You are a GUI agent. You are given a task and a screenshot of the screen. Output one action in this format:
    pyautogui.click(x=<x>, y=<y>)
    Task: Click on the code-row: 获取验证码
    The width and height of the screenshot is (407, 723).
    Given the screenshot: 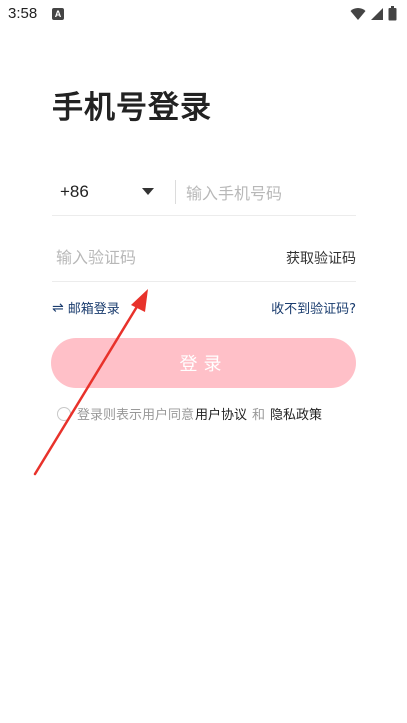 What is the action you would take?
    pyautogui.click(x=204, y=258)
    